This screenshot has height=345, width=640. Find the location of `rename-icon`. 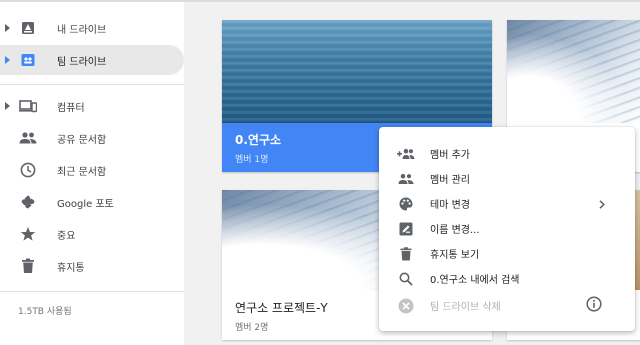

rename-icon is located at coordinates (406, 229).